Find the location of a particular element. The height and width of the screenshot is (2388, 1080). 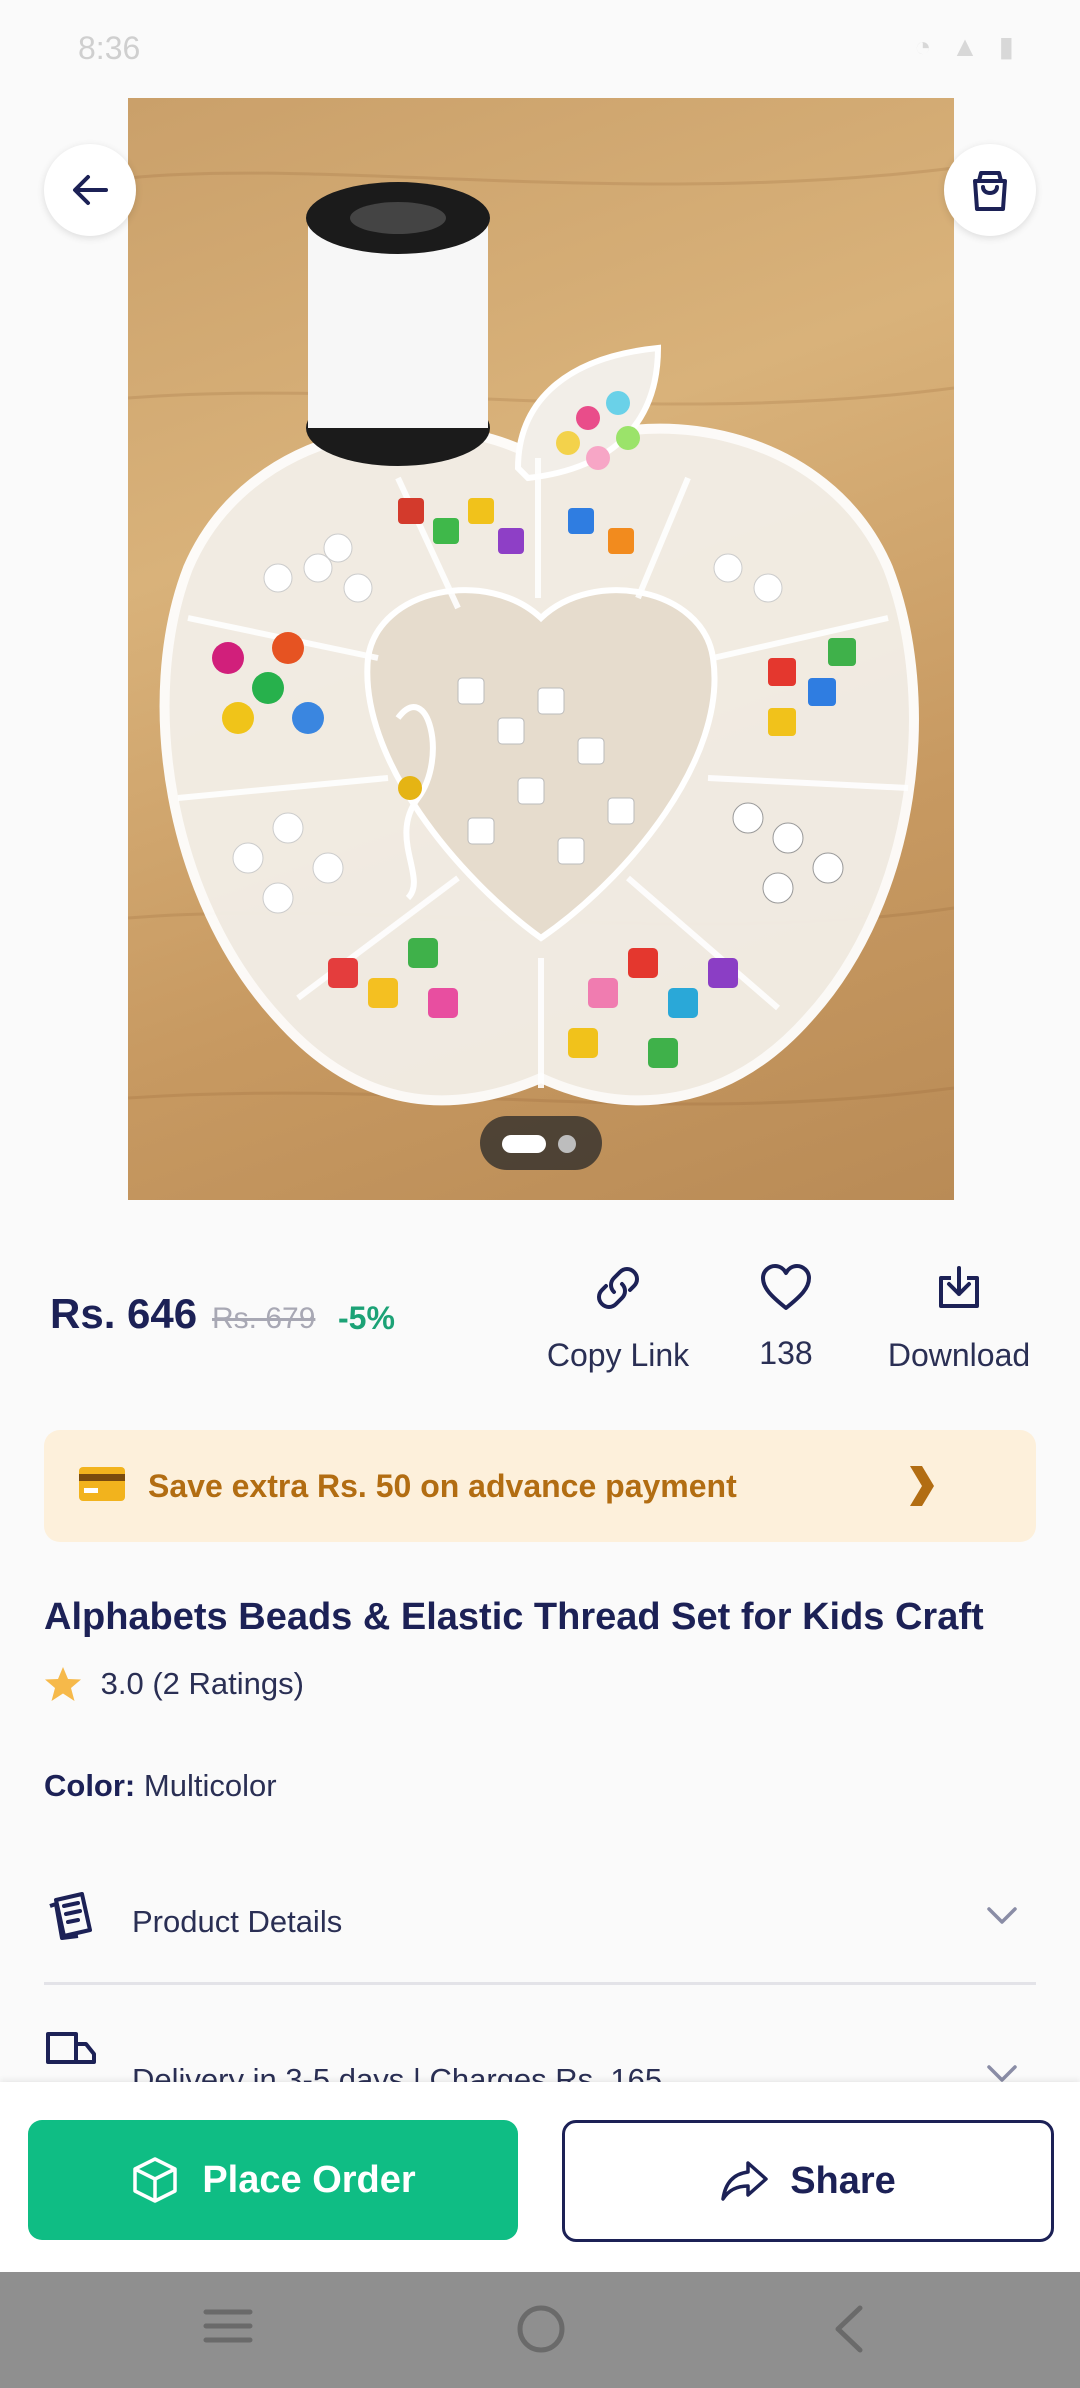

place-order-label: Place Order is located at coordinates (309, 2179).